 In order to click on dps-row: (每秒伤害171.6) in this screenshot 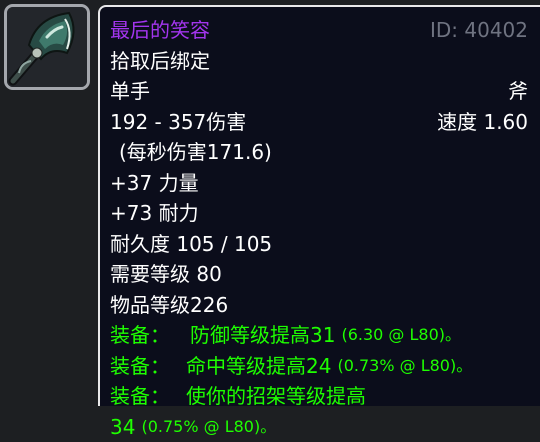, I will do `click(319, 152)`.